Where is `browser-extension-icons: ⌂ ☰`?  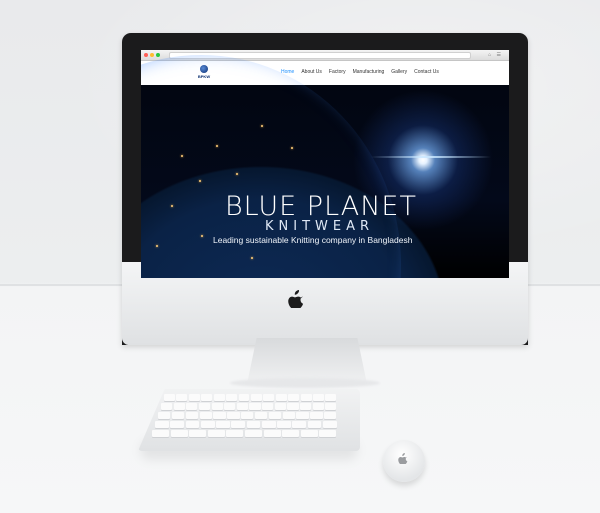 browser-extension-icons: ⌂ ☰ is located at coordinates (495, 55).